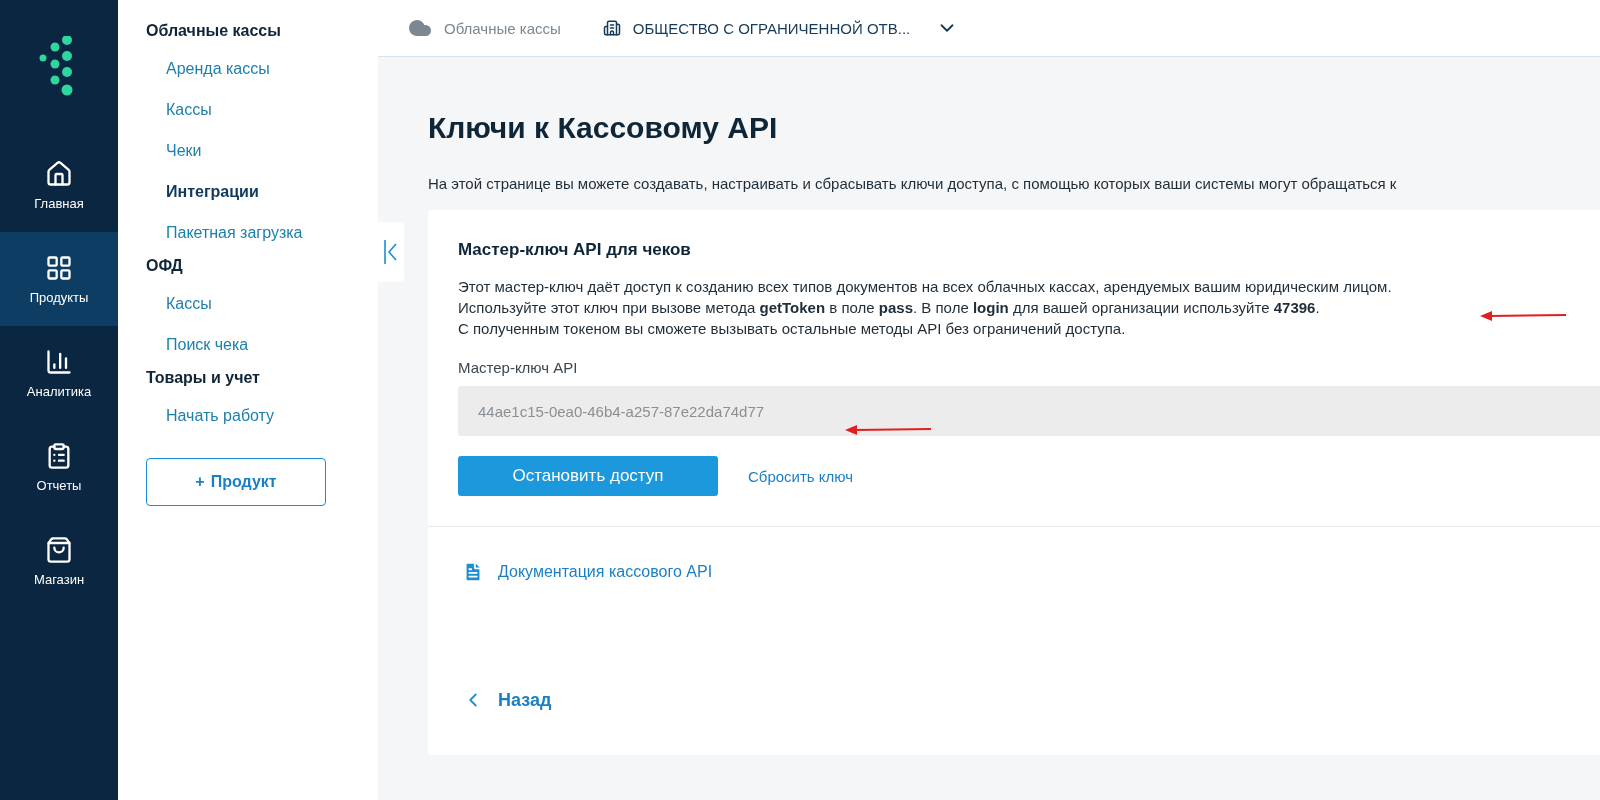 Image resolution: width=1600 pixels, height=800 pixels. Describe the element at coordinates (59, 361) in the screenshot. I see `bar-chart-icon` at that location.